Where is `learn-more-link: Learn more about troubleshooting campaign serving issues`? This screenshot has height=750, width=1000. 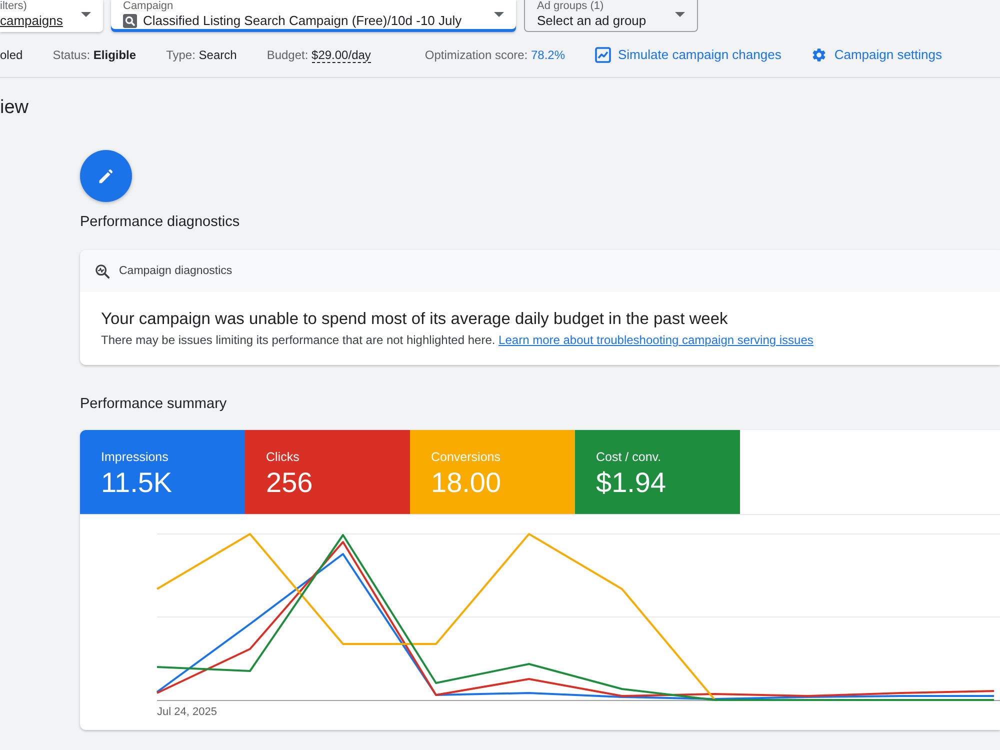
learn-more-link: Learn more about troubleshooting campaign serving issues is located at coordinates (656, 340).